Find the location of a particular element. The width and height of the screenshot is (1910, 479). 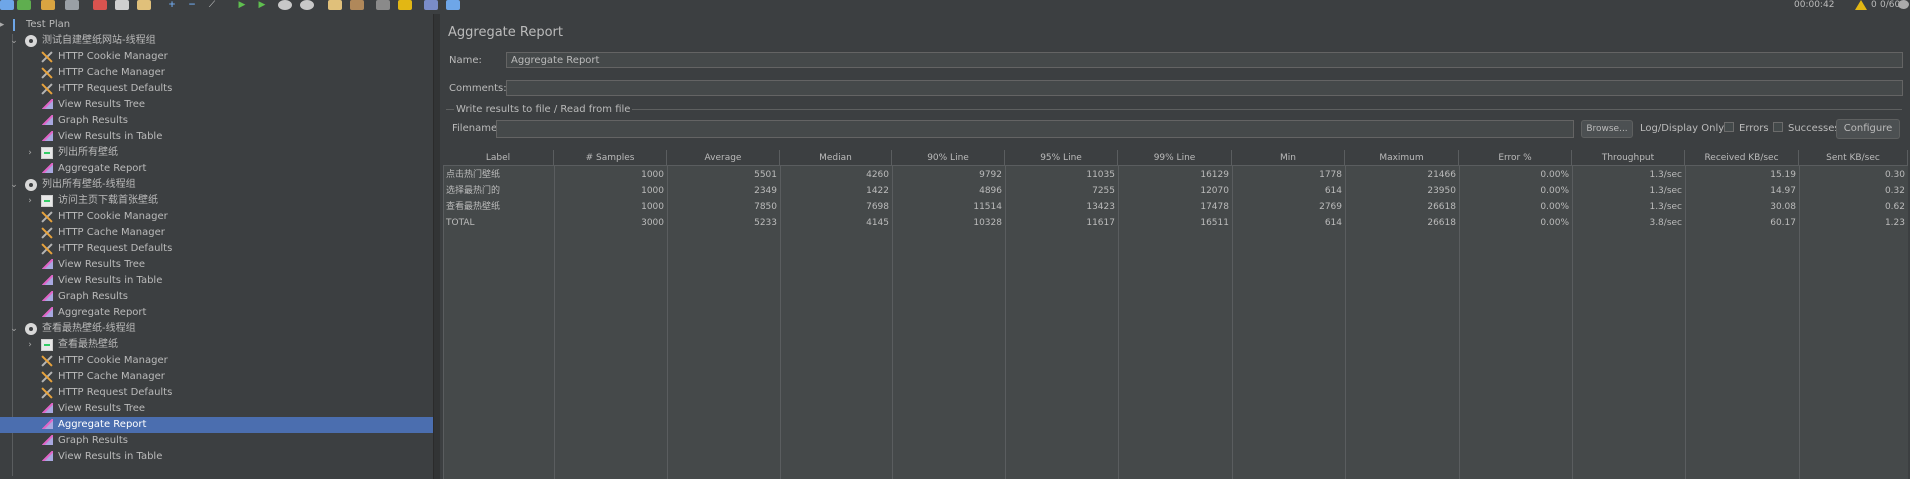

stop-icon is located at coordinates (285, 5).